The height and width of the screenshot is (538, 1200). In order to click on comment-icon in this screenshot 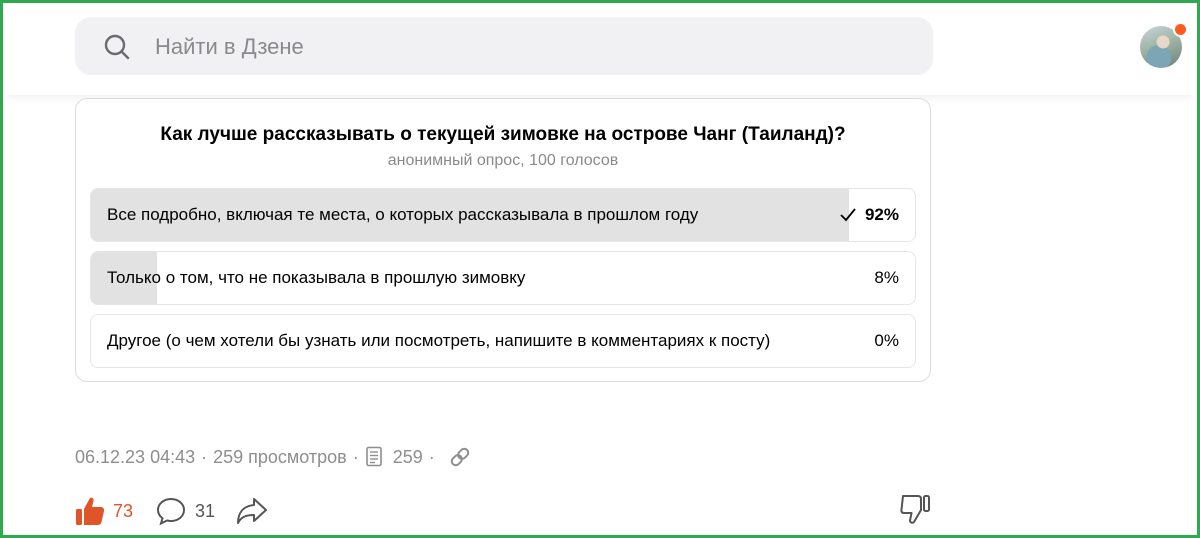, I will do `click(171, 511)`.